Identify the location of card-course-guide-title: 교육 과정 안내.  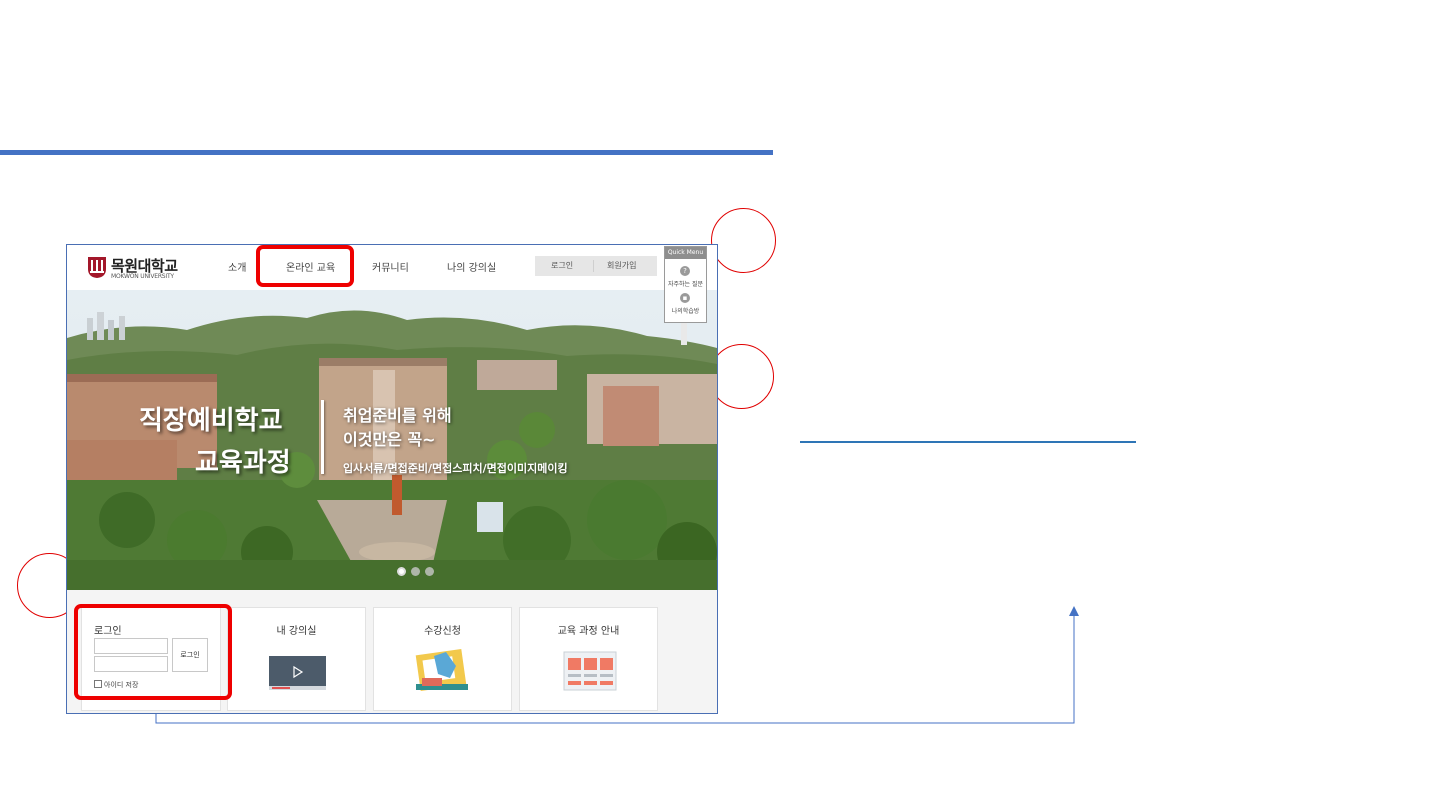
(588, 631).